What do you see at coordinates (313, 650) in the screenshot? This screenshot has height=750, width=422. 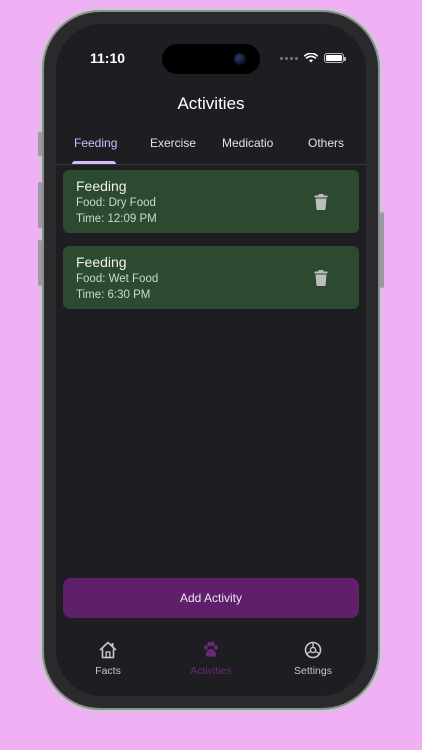 I see `gear-icon` at bounding box center [313, 650].